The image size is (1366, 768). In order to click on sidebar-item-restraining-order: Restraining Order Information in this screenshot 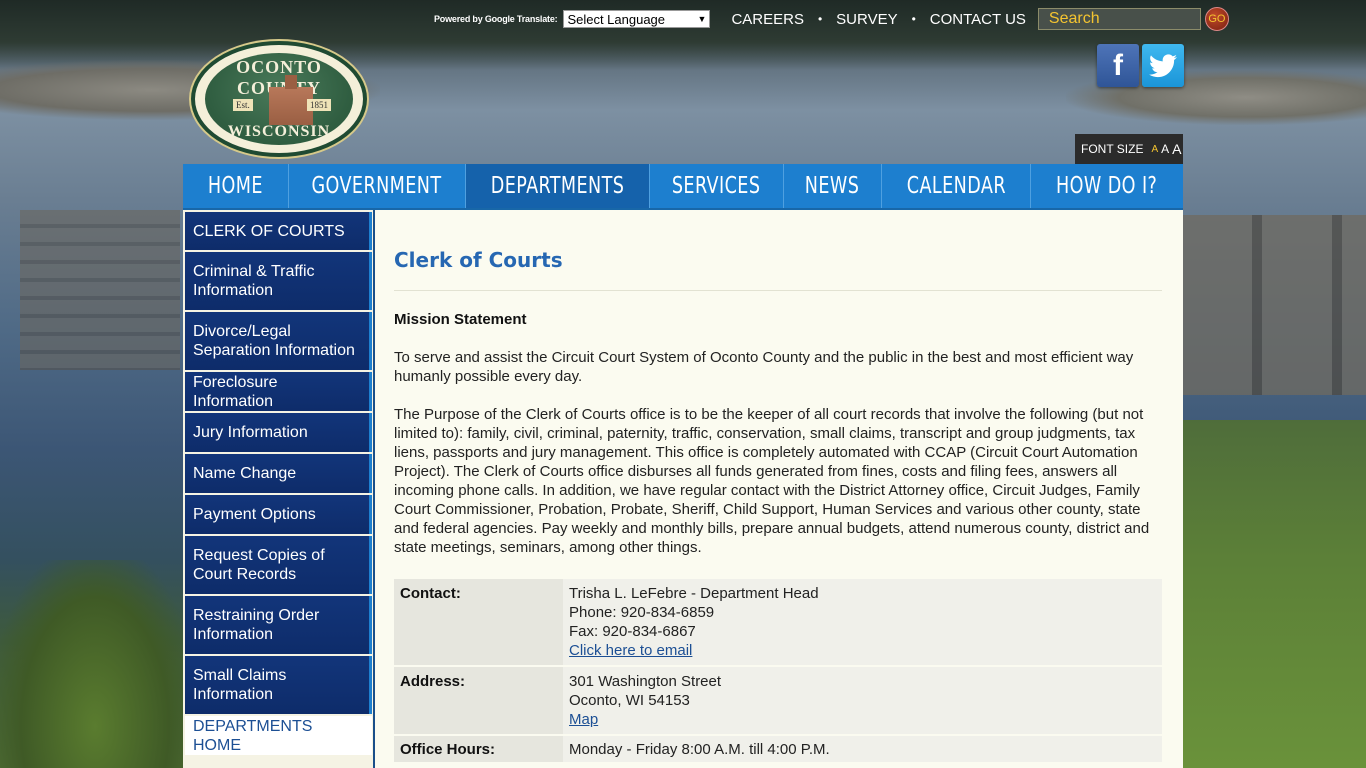, I will do `click(278, 625)`.